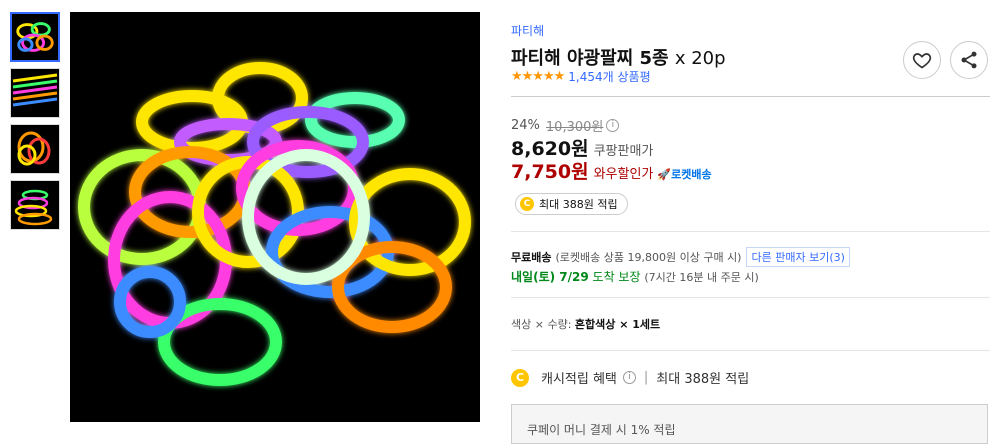  Describe the element at coordinates (541, 324) in the screenshot. I see `option-label: 색상 × 수량:` at that location.